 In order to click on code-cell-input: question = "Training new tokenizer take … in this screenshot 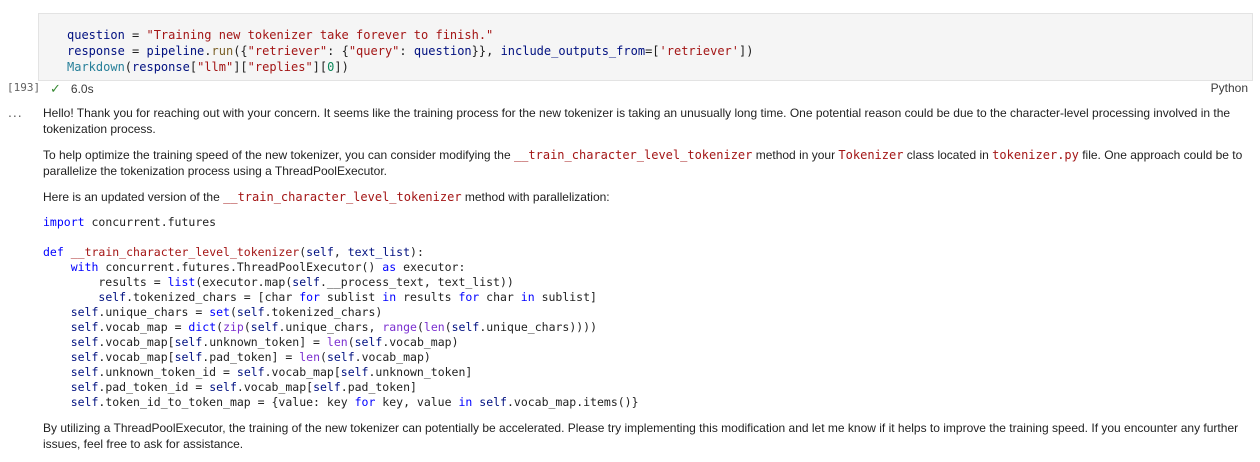, I will do `click(645, 47)`.